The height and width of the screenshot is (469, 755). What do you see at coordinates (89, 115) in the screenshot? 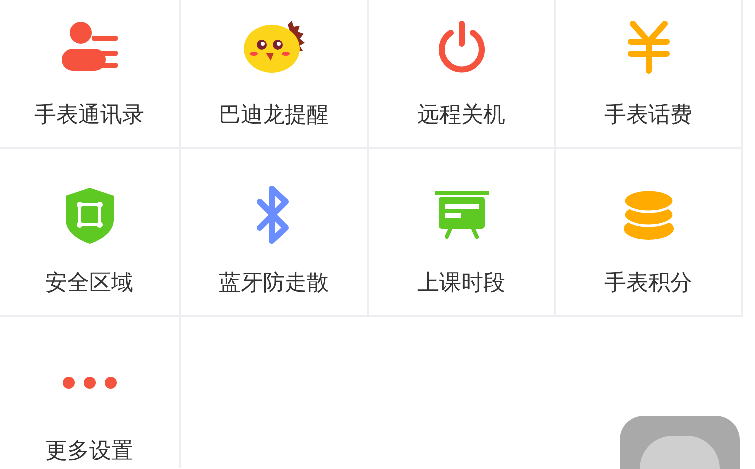
I see `menu-item-label: 手表通讯录` at bounding box center [89, 115].